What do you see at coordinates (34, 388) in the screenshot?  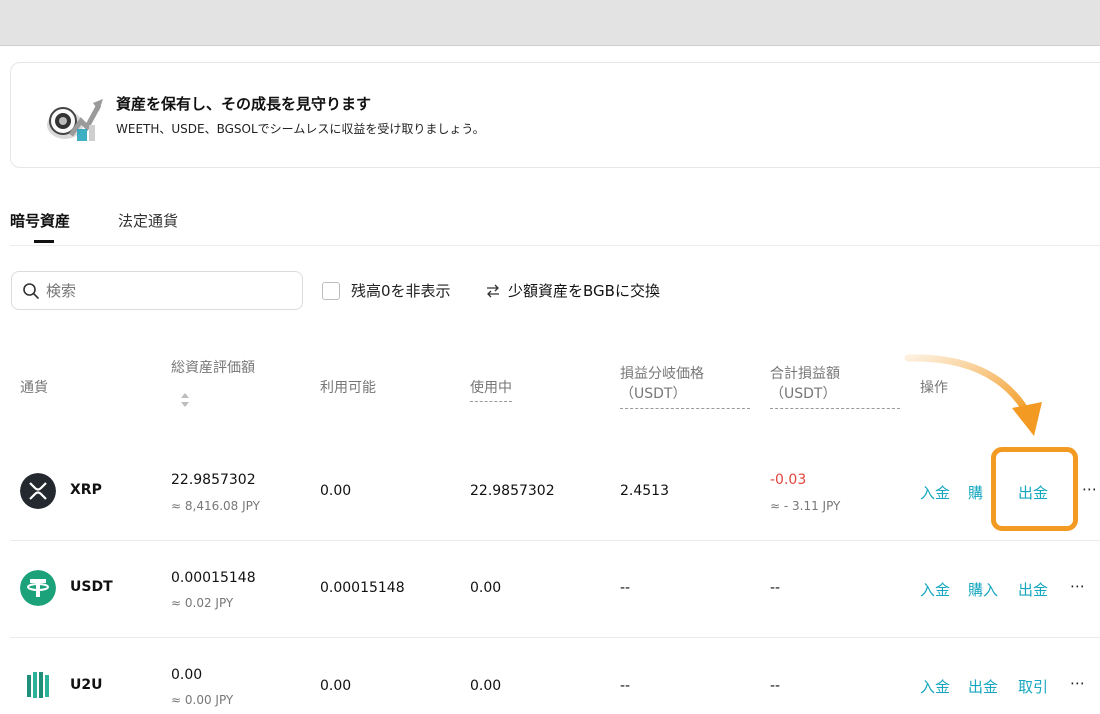 I see `col-header-currency: 通貨` at bounding box center [34, 388].